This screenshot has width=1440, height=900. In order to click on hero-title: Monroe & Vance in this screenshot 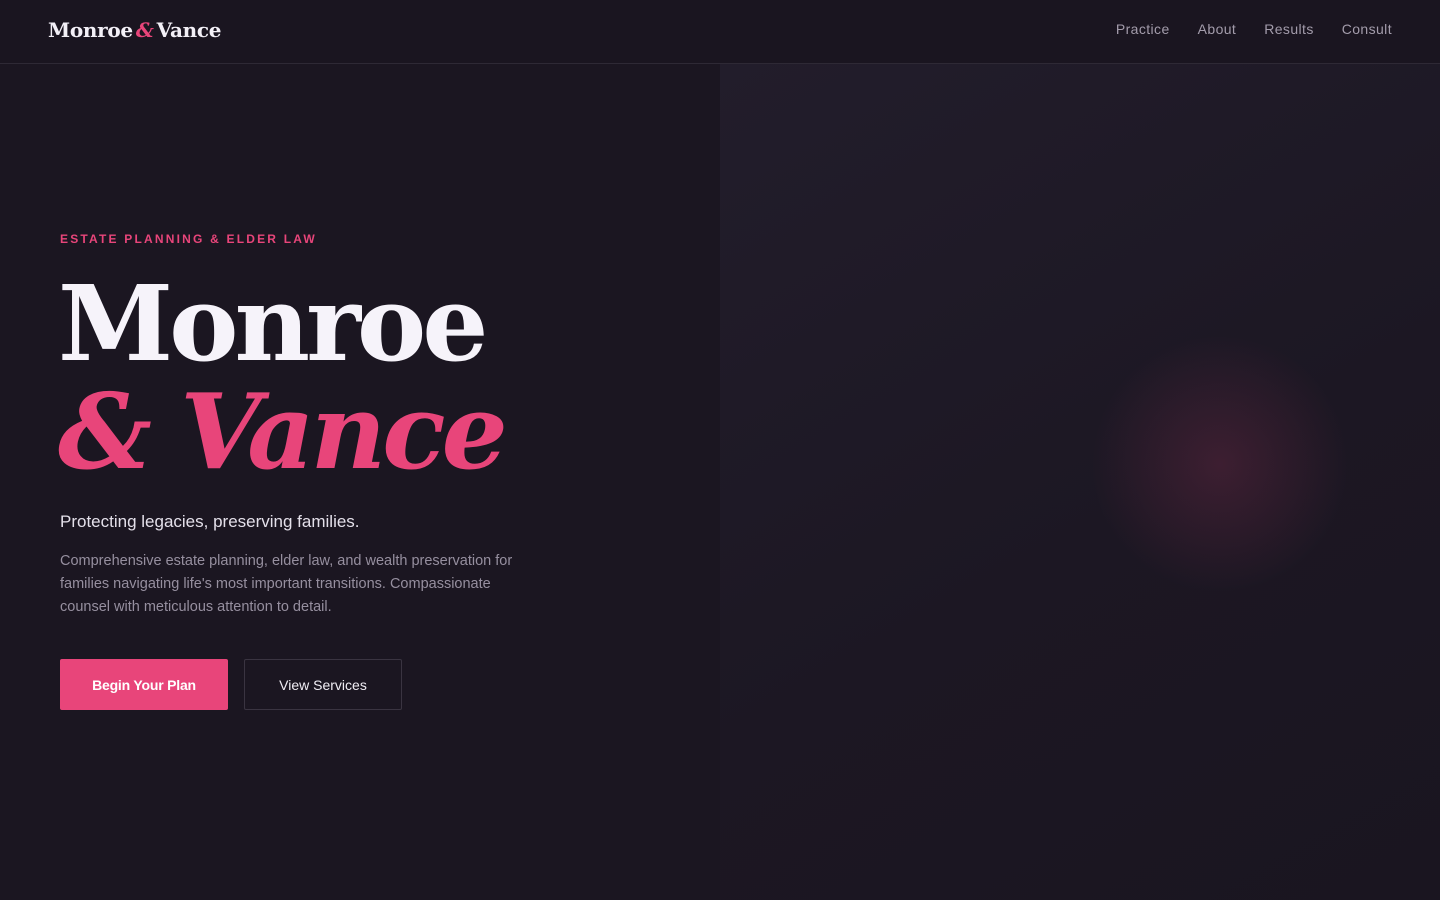, I will do `click(283, 381)`.